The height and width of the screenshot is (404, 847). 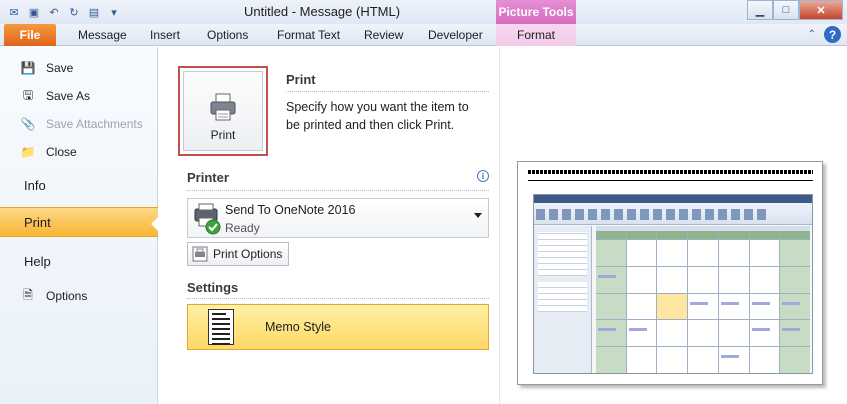 What do you see at coordinates (64, 12) in the screenshot?
I see `quick-access-toolbar: ✉ ▣ ↶ ↻ ▤ ▾` at bounding box center [64, 12].